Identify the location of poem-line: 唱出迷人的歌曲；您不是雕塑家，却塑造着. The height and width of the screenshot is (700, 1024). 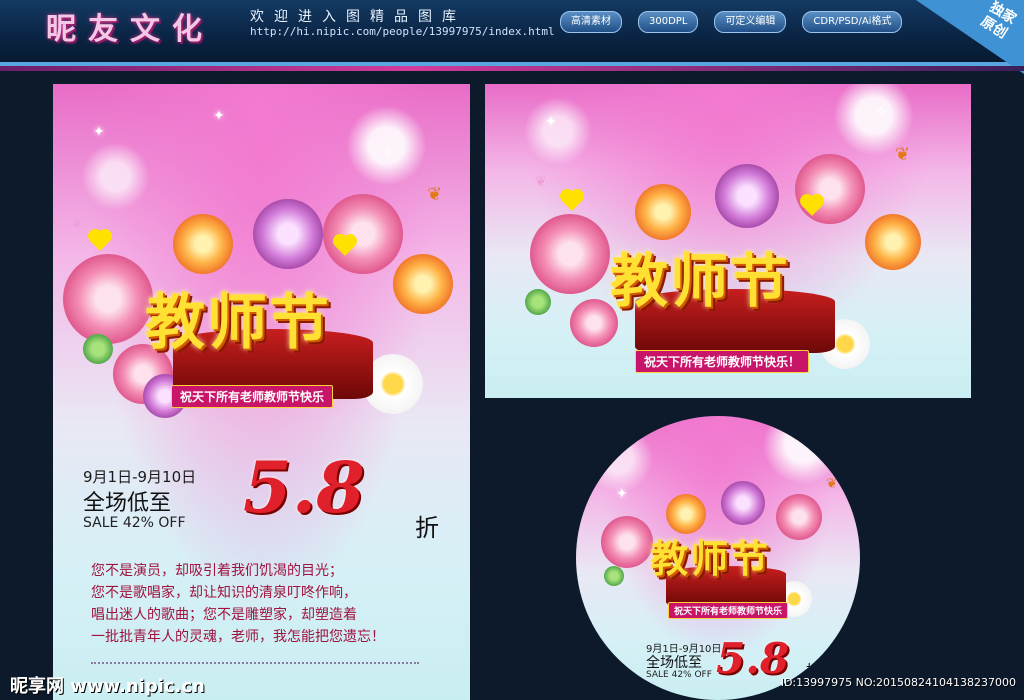
(224, 615).